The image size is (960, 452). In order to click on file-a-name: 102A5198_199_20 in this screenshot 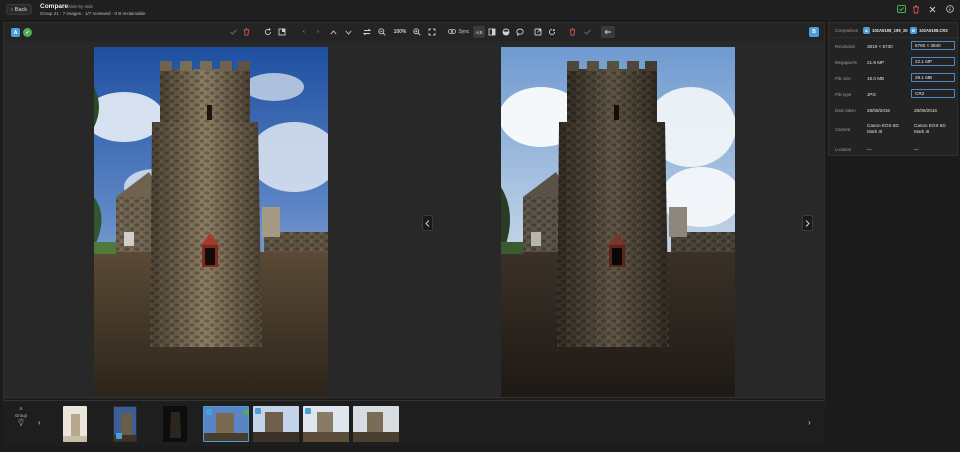, I will do `click(890, 30)`.